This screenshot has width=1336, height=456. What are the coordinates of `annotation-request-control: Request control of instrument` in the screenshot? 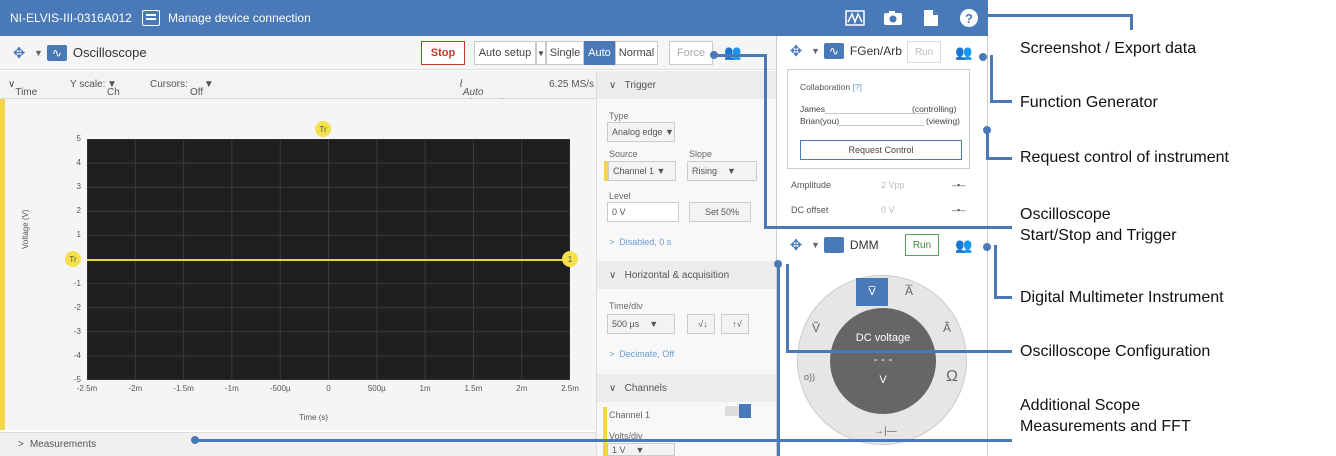 It's located at (1124, 157).